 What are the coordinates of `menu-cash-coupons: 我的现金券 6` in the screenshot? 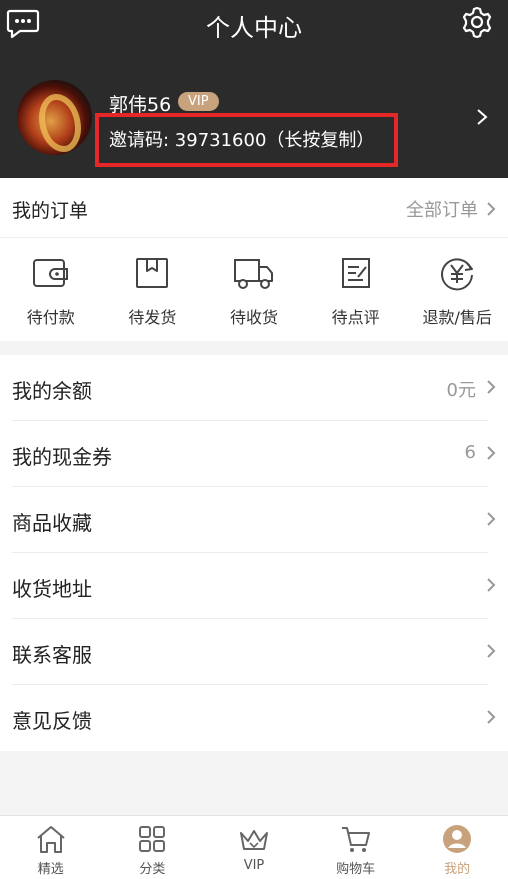 It's located at (254, 454).